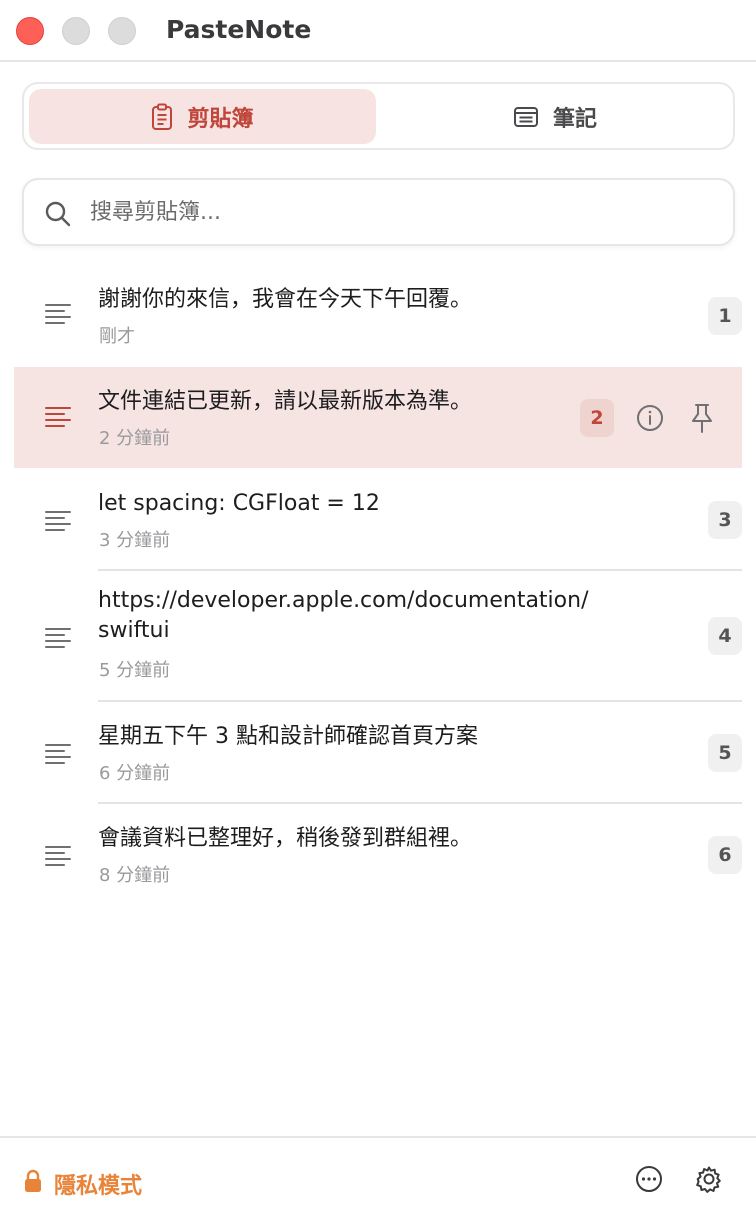 The height and width of the screenshot is (1220, 756). Describe the element at coordinates (239, 503) in the screenshot. I see `item-text: let spacing: CGFloat = 12` at that location.